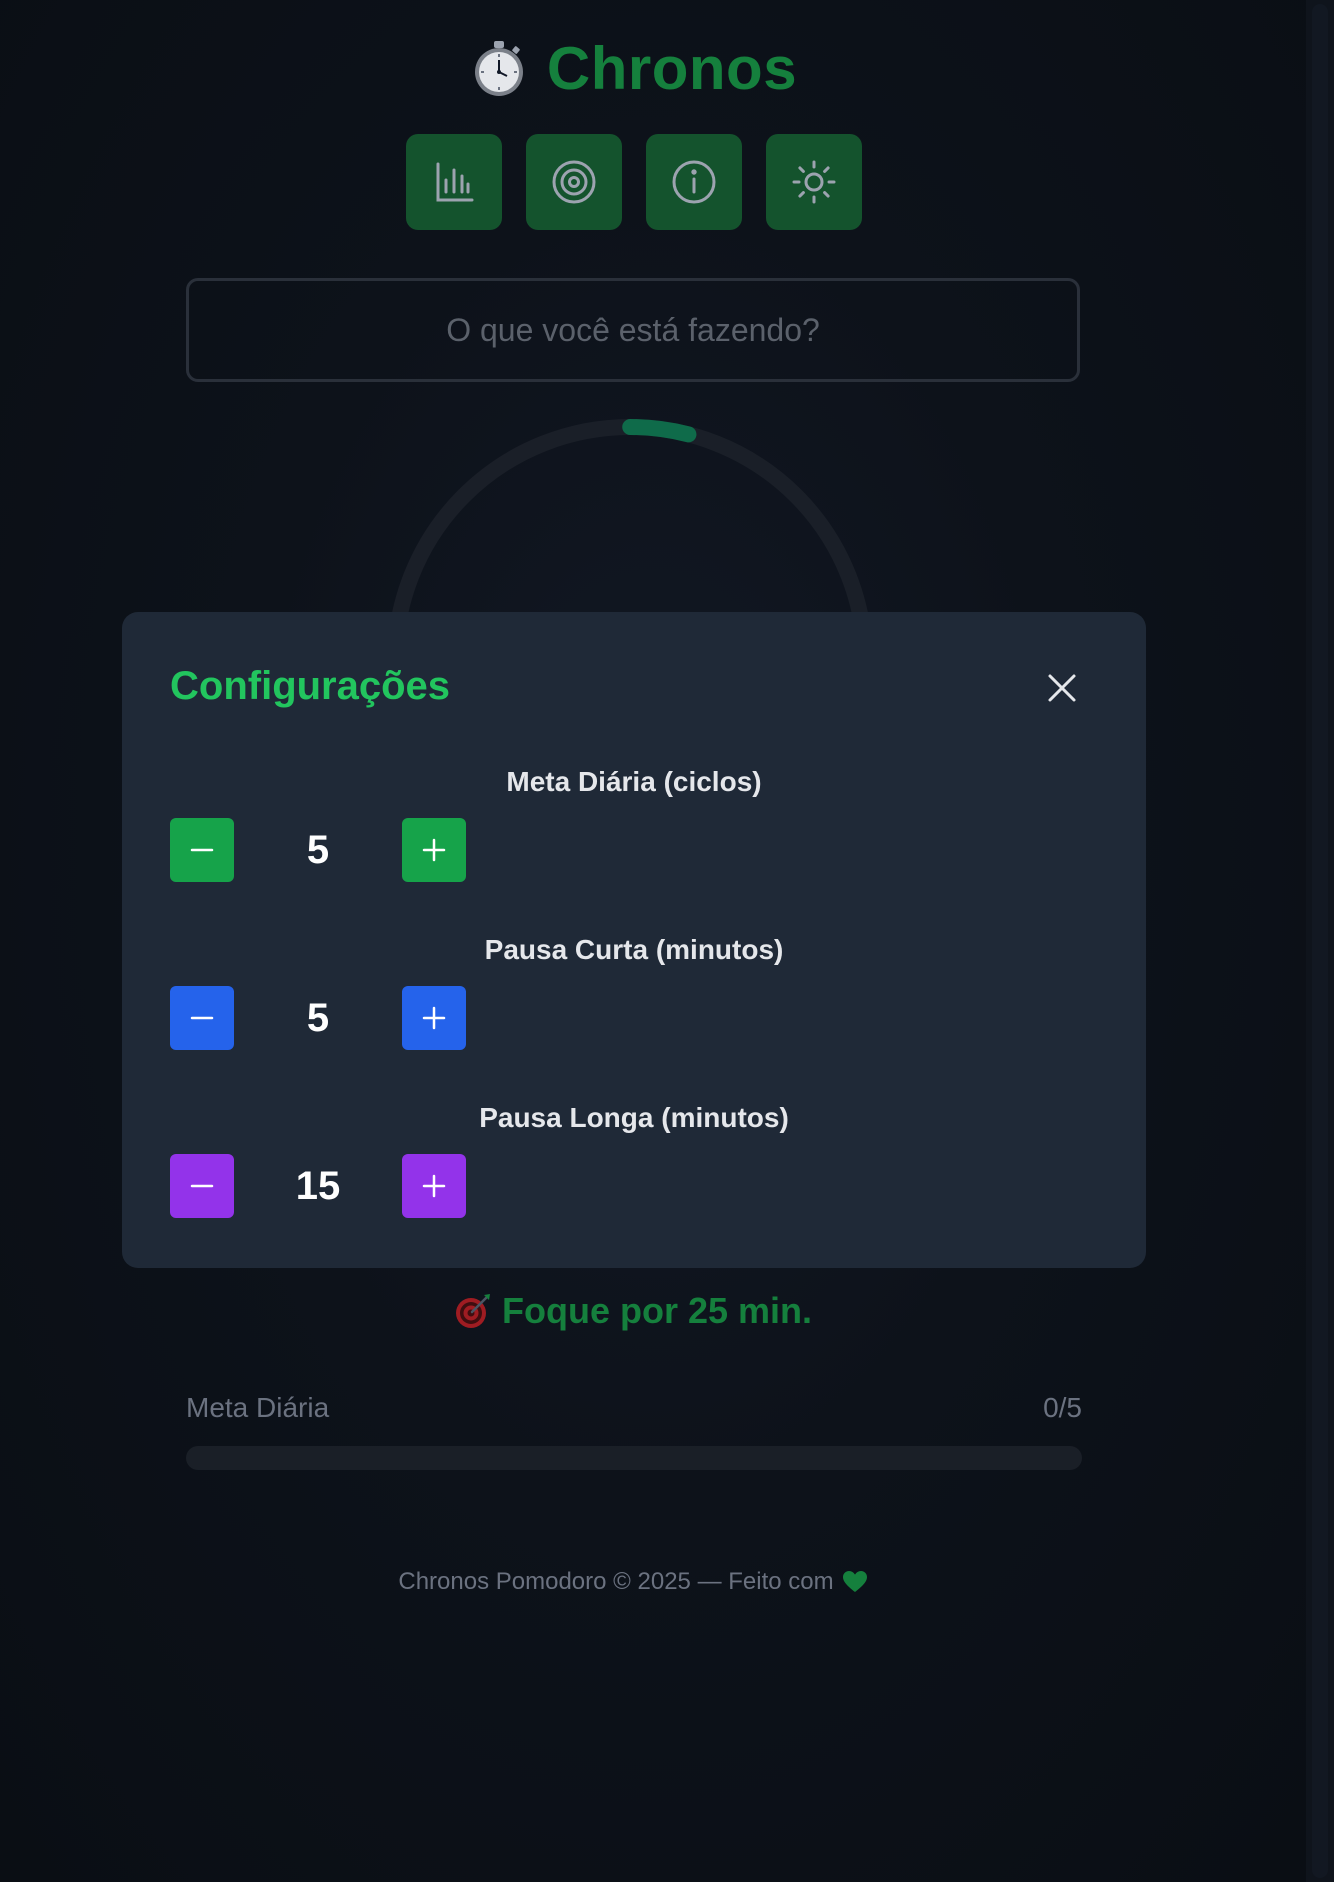 Image resolution: width=1334 pixels, height=1882 pixels. I want to click on scrollbar-thumb, so click(1320, 941).